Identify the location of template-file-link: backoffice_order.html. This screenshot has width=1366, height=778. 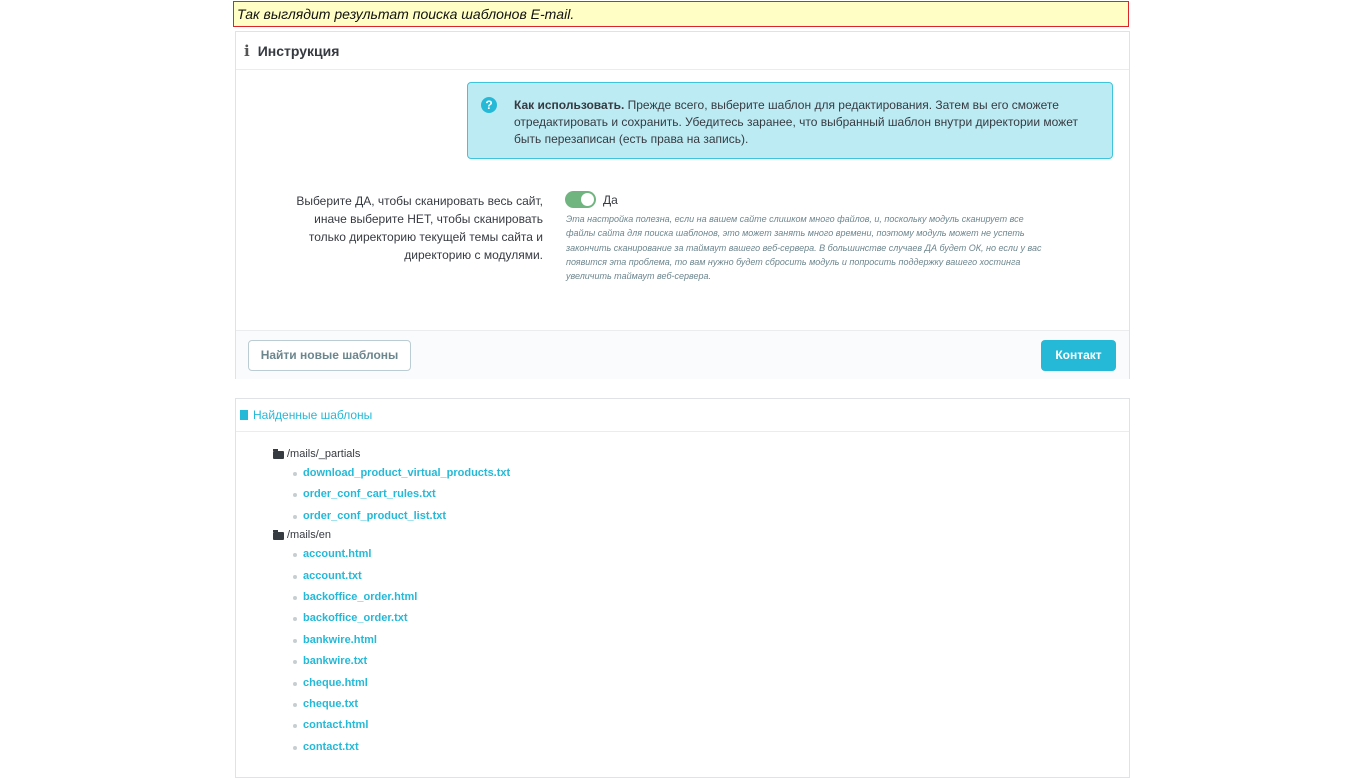
(391, 597).